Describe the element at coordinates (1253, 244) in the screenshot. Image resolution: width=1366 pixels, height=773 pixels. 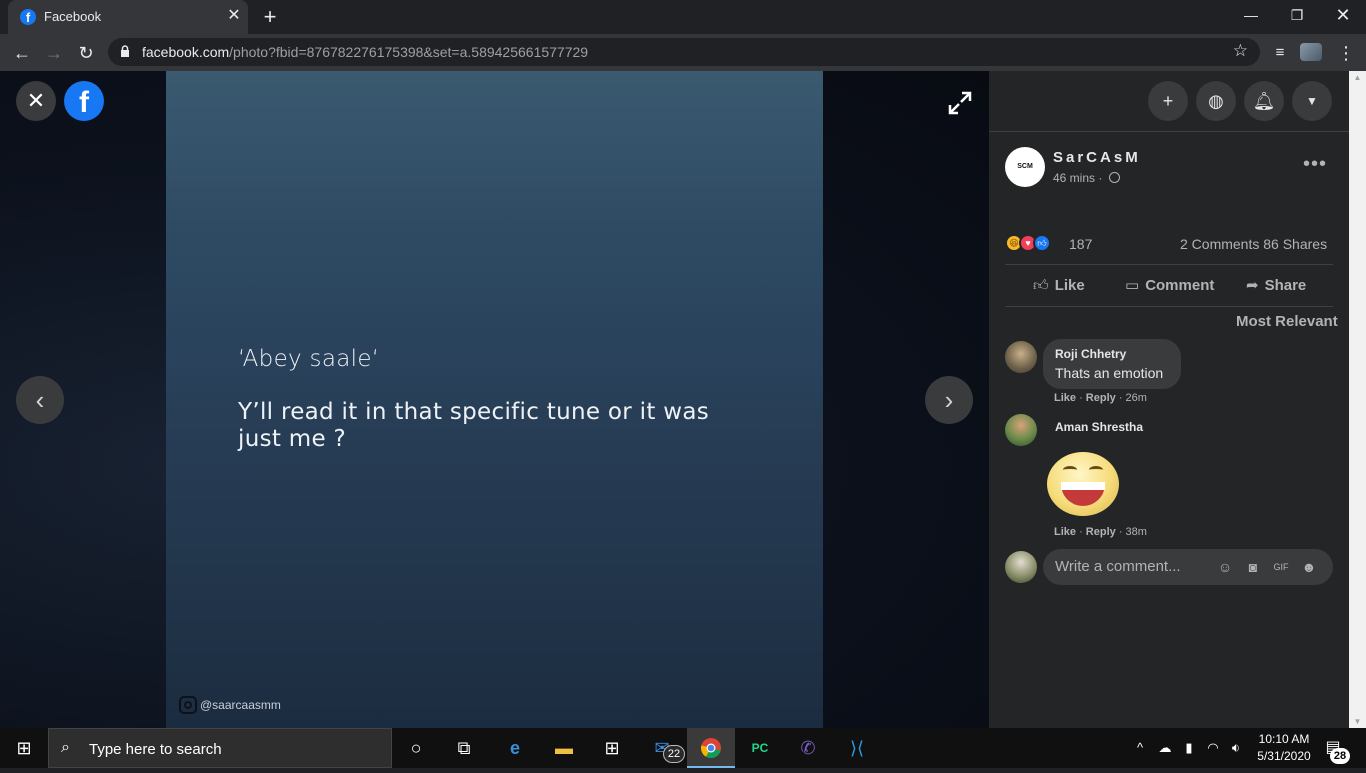
I see `comments-shares-count: 2 Comments 86 Shares` at that location.